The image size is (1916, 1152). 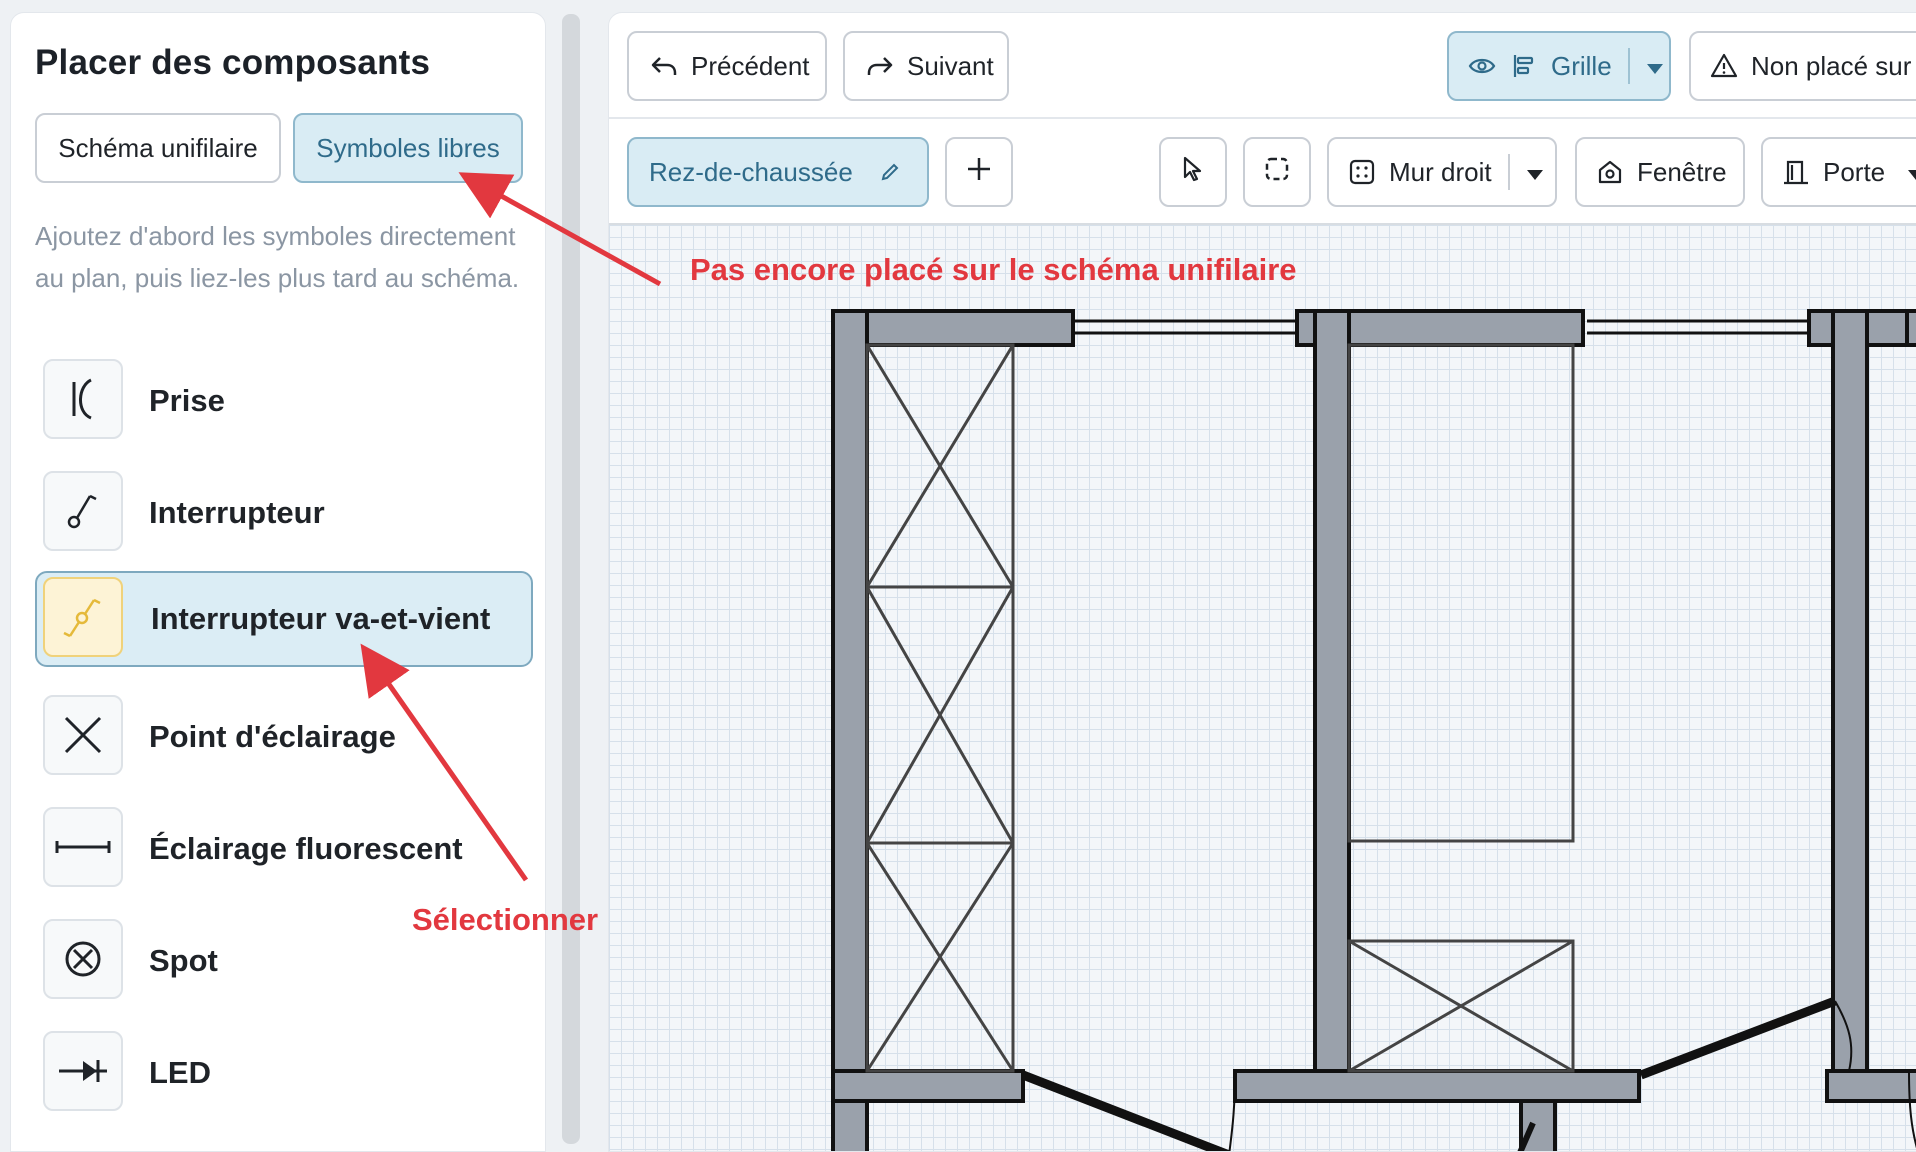 I want to click on component-label: Éclairage fluorescent, so click(x=306, y=848).